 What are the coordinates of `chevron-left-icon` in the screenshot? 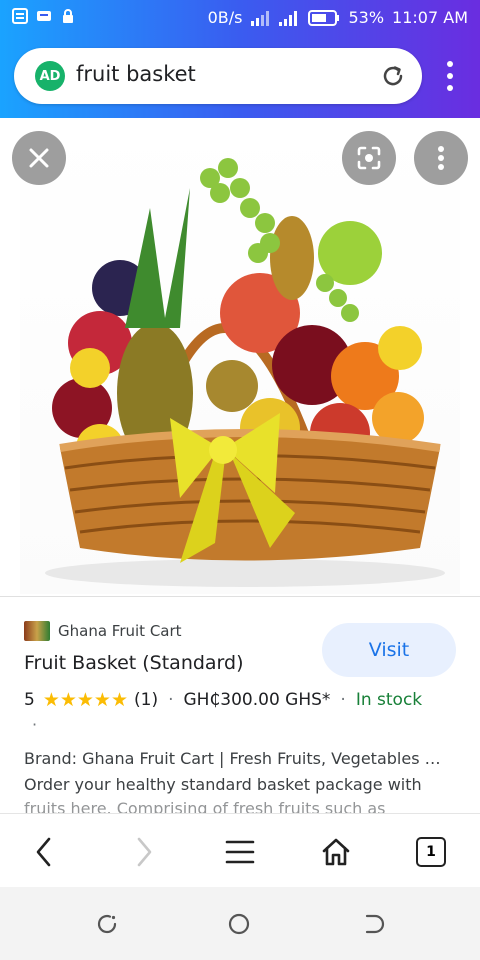 It's located at (43, 852).